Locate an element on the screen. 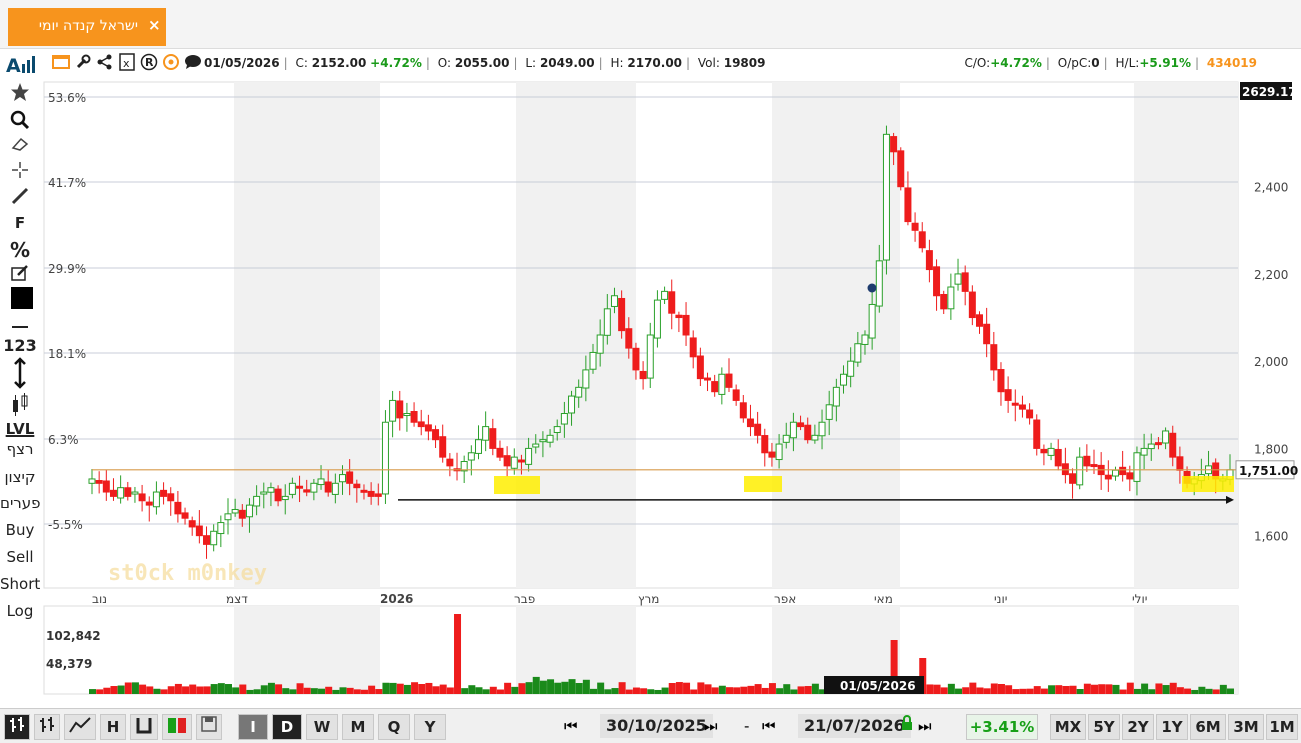  h-chart-icon: H is located at coordinates (113, 727).